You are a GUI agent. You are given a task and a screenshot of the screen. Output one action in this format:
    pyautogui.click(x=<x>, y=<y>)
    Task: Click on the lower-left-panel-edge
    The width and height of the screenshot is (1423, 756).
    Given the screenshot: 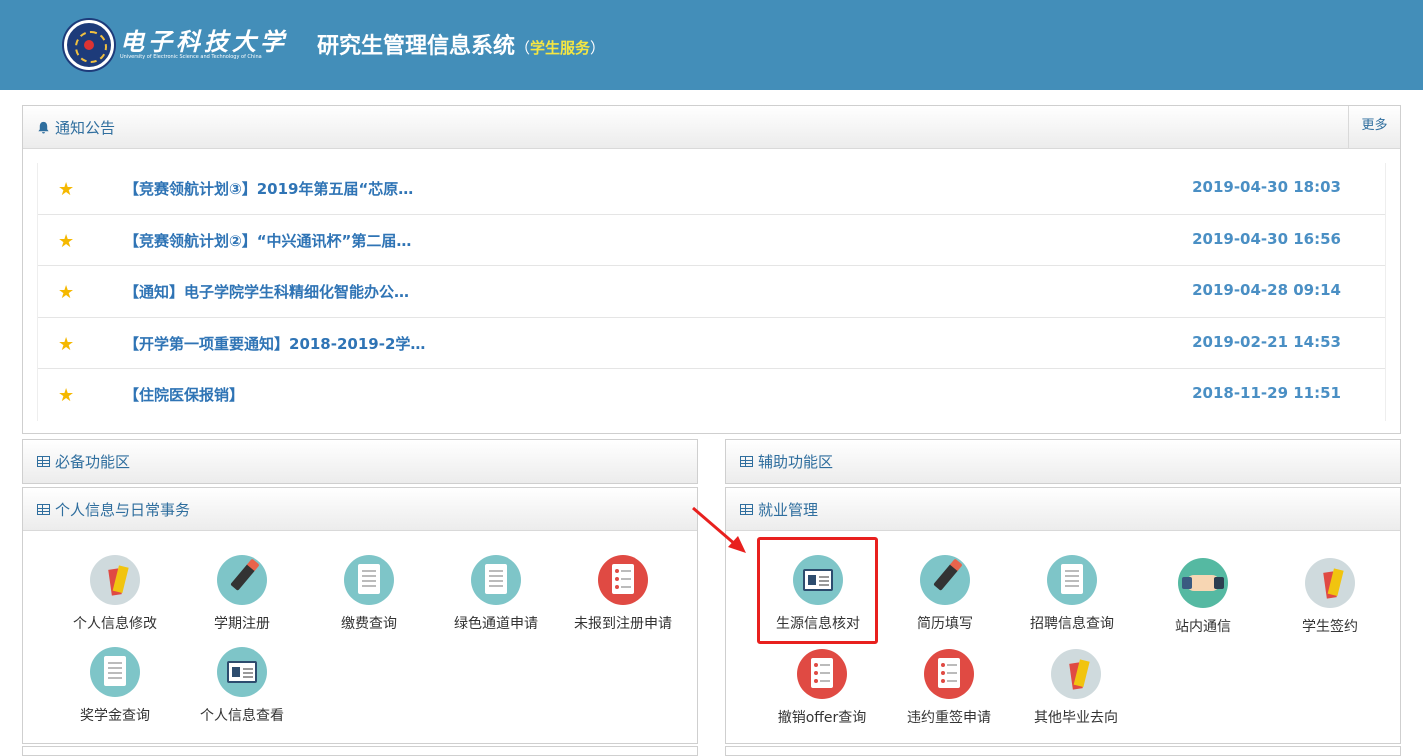 What is the action you would take?
    pyautogui.click(x=360, y=751)
    